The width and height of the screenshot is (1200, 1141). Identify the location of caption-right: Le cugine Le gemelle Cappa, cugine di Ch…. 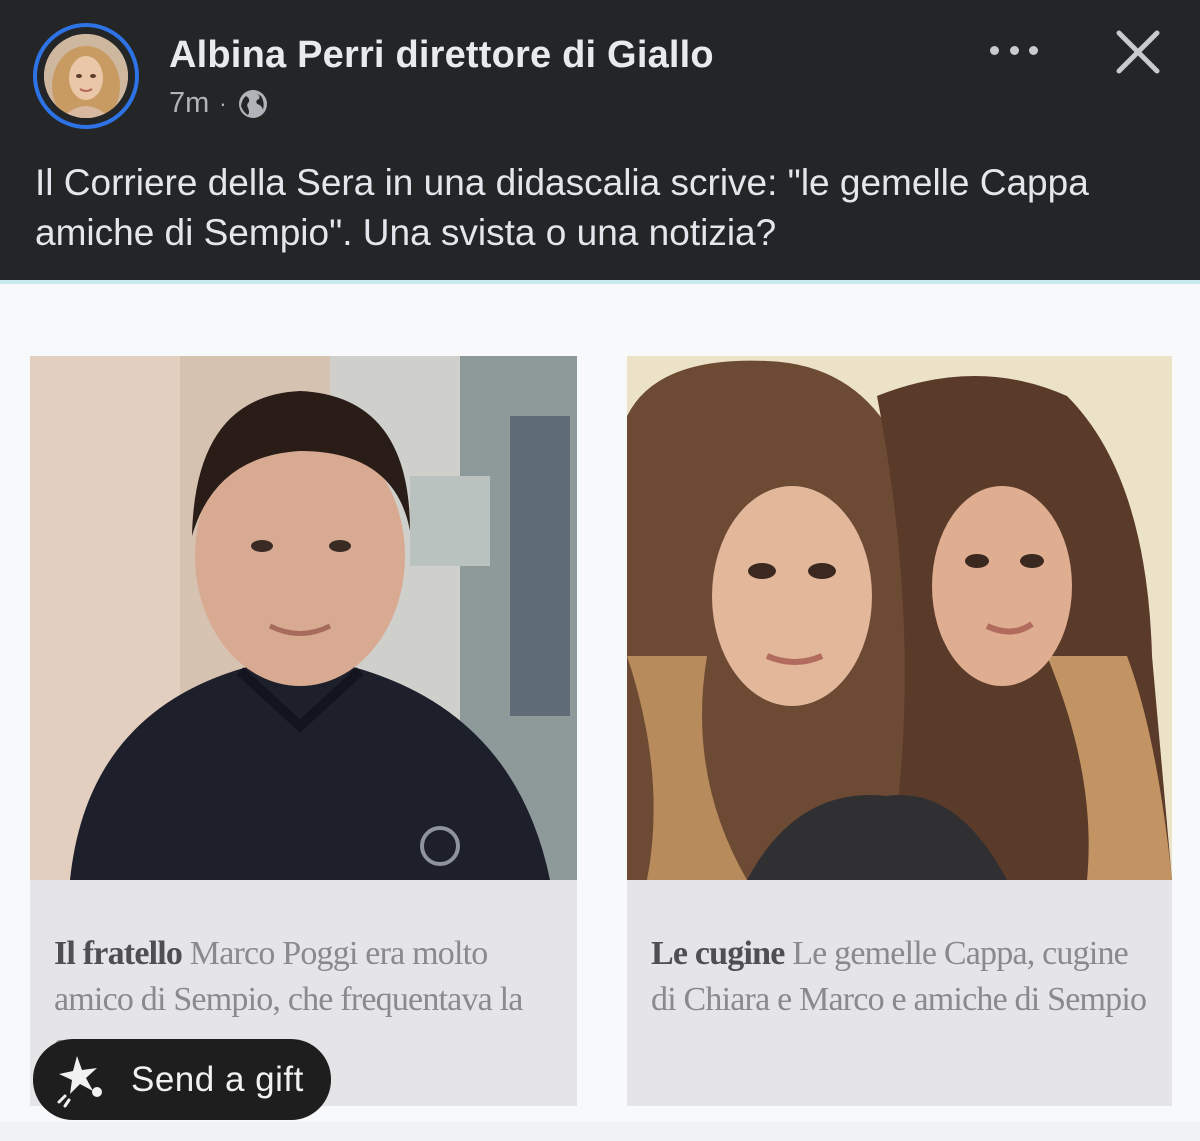
(901, 977).